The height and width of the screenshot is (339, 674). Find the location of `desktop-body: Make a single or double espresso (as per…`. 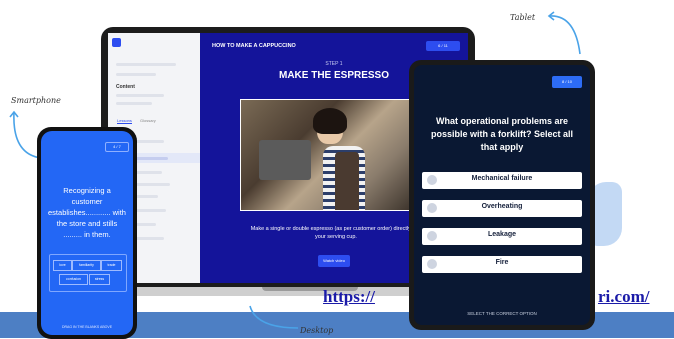

desktop-body: Make a single or double espresso (as per… is located at coordinates (336, 233).